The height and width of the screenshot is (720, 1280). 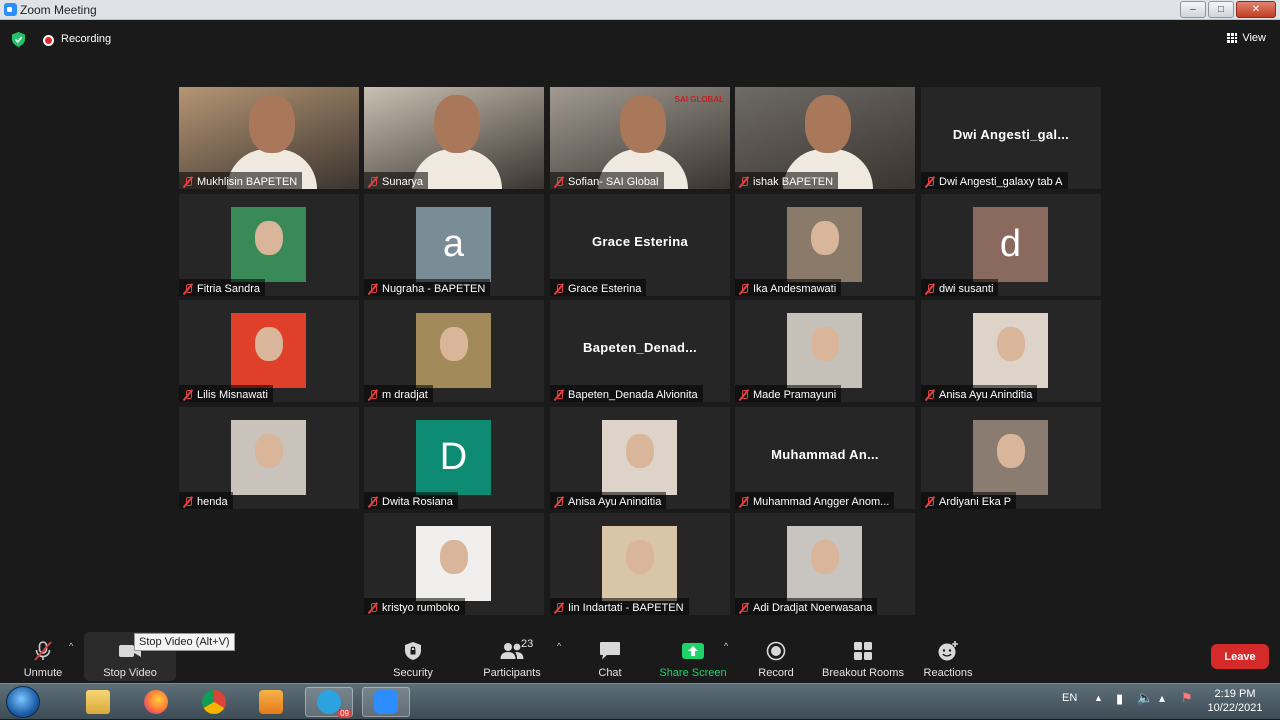 I want to click on taskbar-firefox, so click(x=156, y=702).